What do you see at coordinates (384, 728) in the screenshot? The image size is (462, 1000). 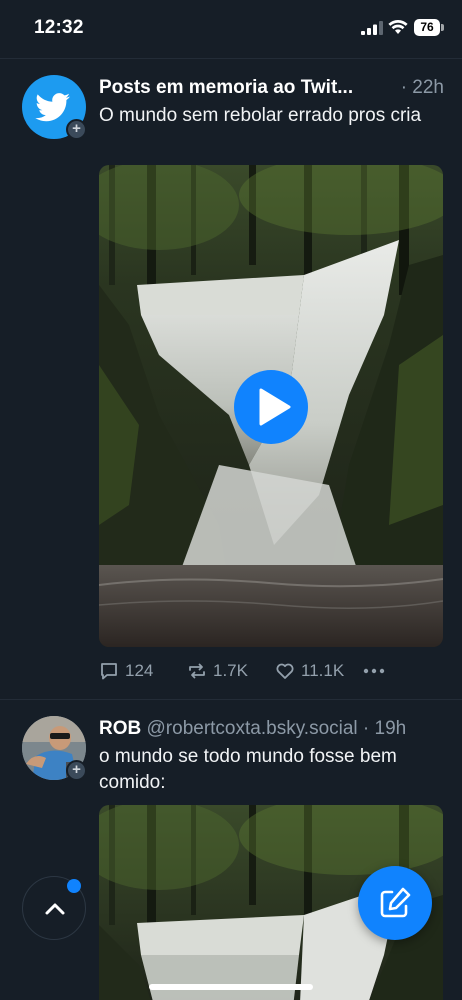 I see `post-timestamp: · 19h` at bounding box center [384, 728].